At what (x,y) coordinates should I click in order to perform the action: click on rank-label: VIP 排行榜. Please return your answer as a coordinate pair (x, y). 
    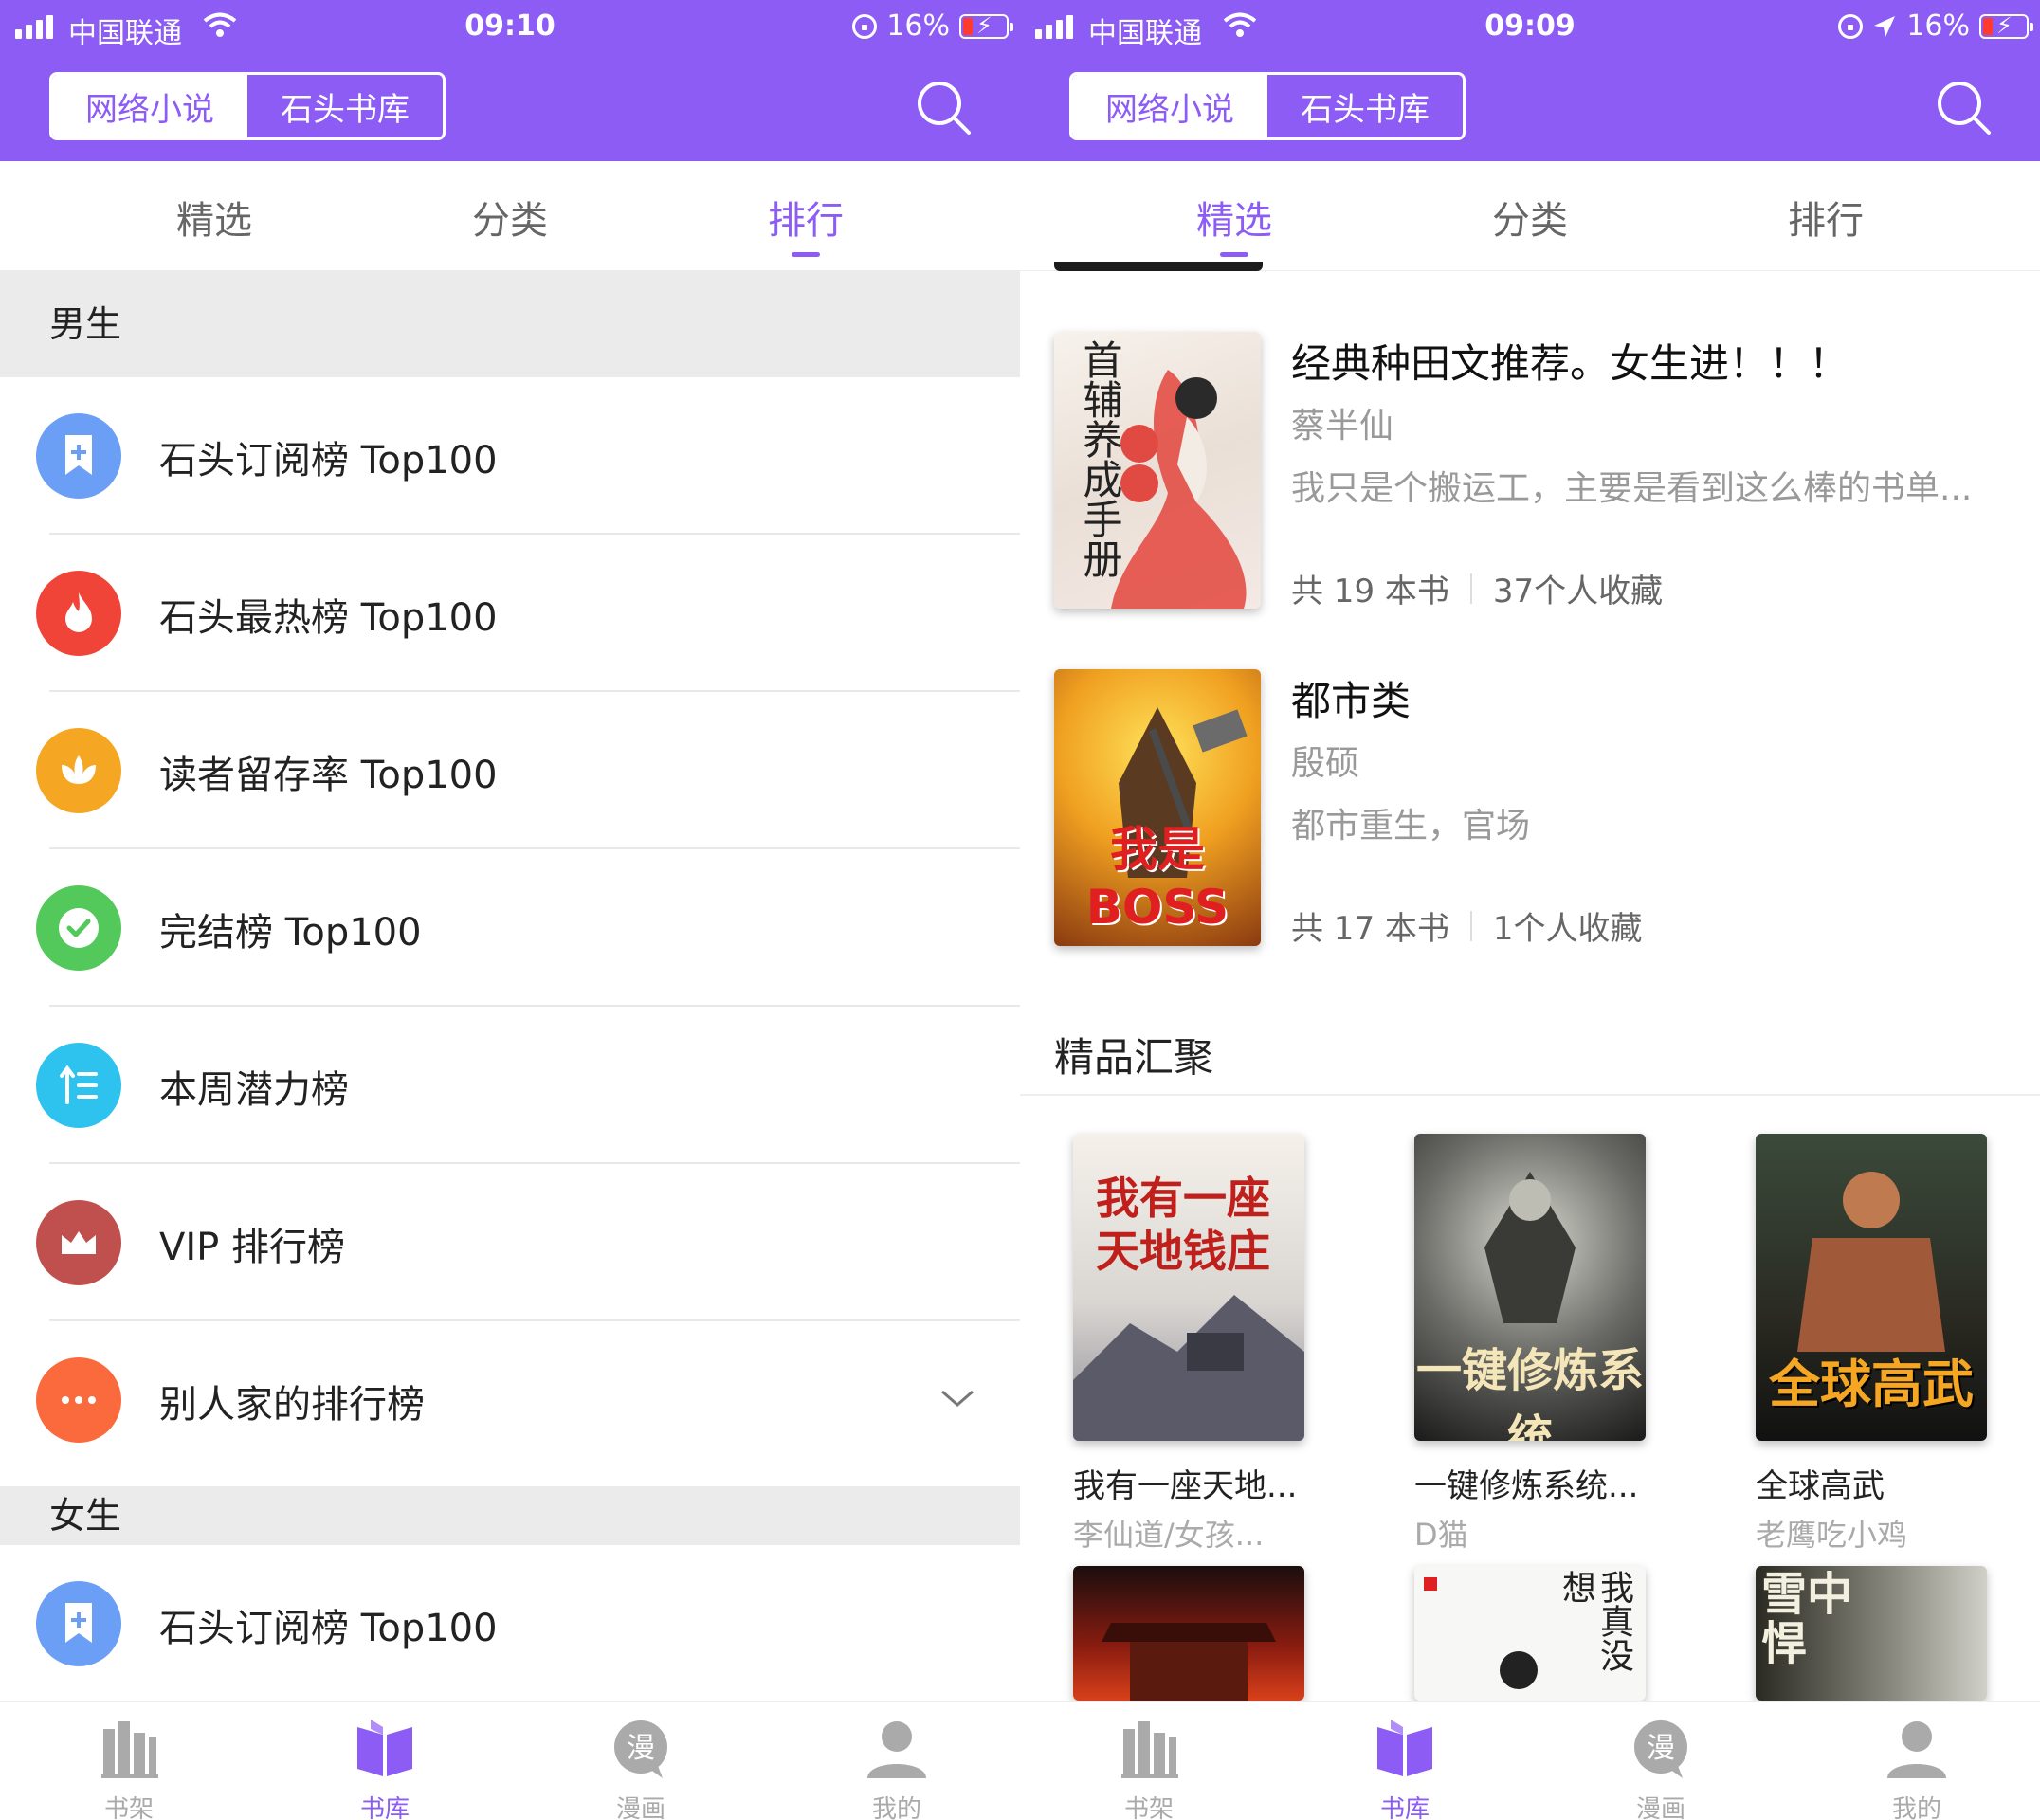
    Looking at the image, I should click on (252, 1247).